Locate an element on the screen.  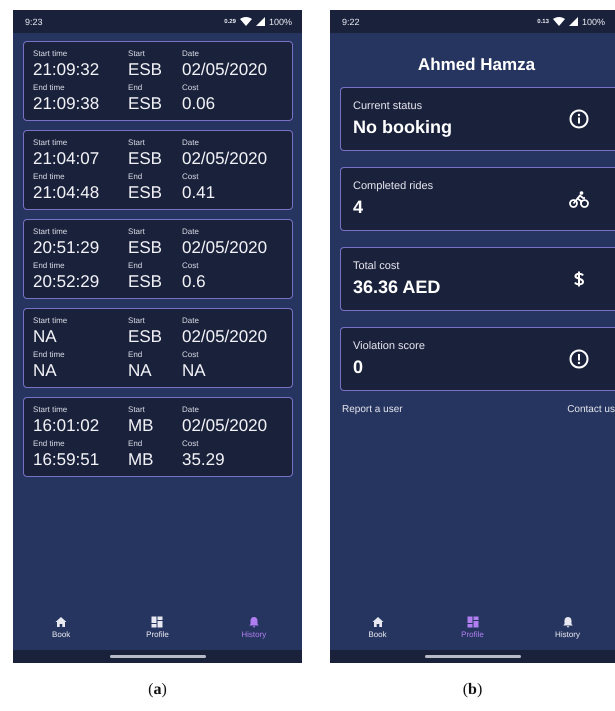
stat-label: Violation score is located at coordinates (389, 346).